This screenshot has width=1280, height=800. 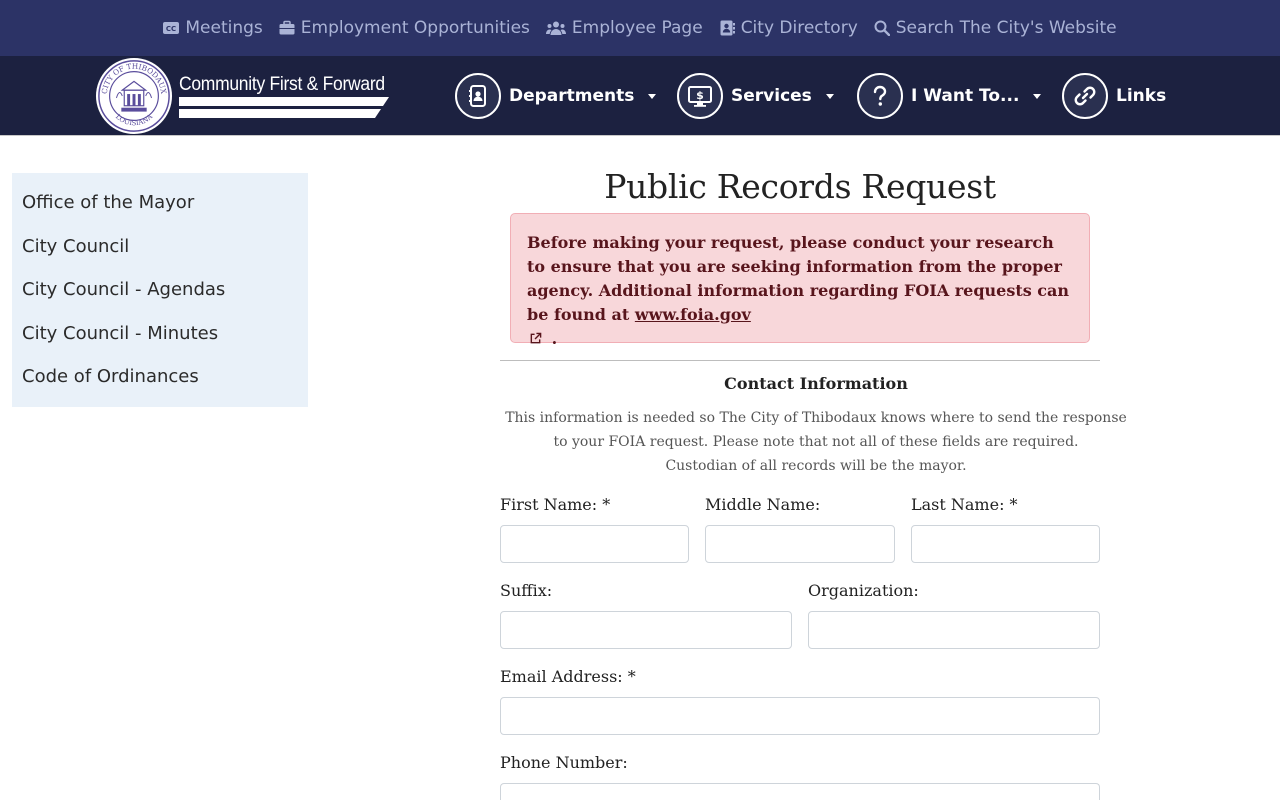 What do you see at coordinates (564, 762) in the screenshot?
I see `phone-label: Phone Number:` at bounding box center [564, 762].